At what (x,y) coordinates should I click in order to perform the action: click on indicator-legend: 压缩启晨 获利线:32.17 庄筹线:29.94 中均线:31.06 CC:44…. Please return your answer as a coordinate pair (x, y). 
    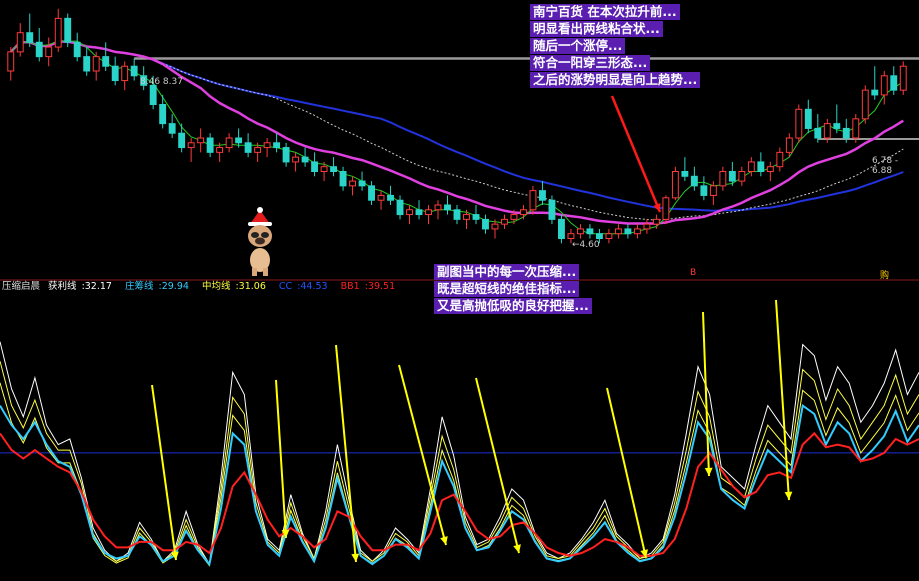
    Looking at the image, I should click on (203, 287).